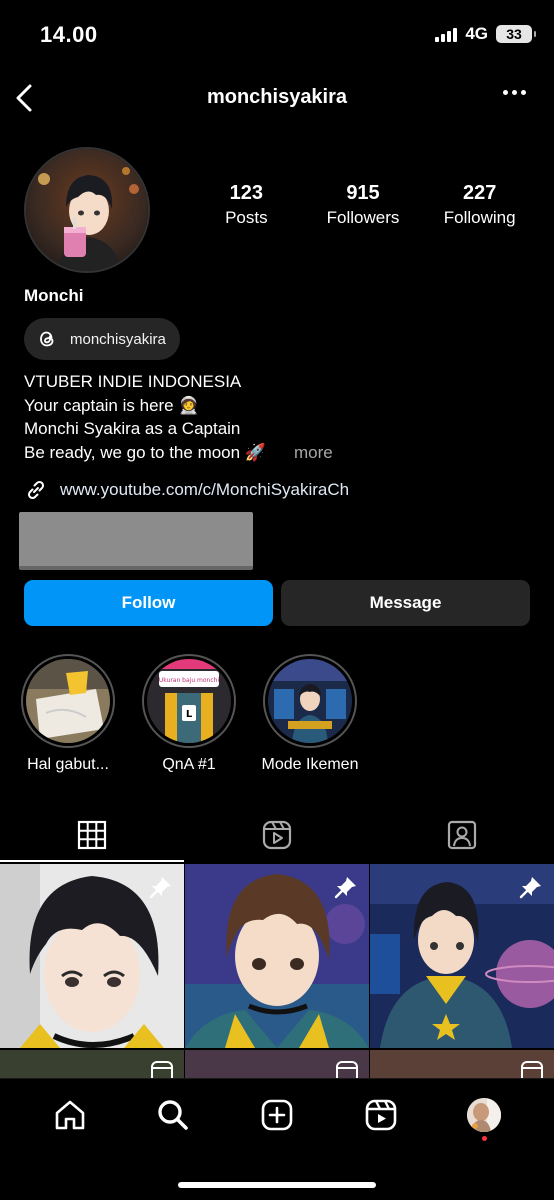 Image resolution: width=554 pixels, height=1200 pixels. Describe the element at coordinates (313, 452) in the screenshot. I see `bio-more-link: more` at that location.